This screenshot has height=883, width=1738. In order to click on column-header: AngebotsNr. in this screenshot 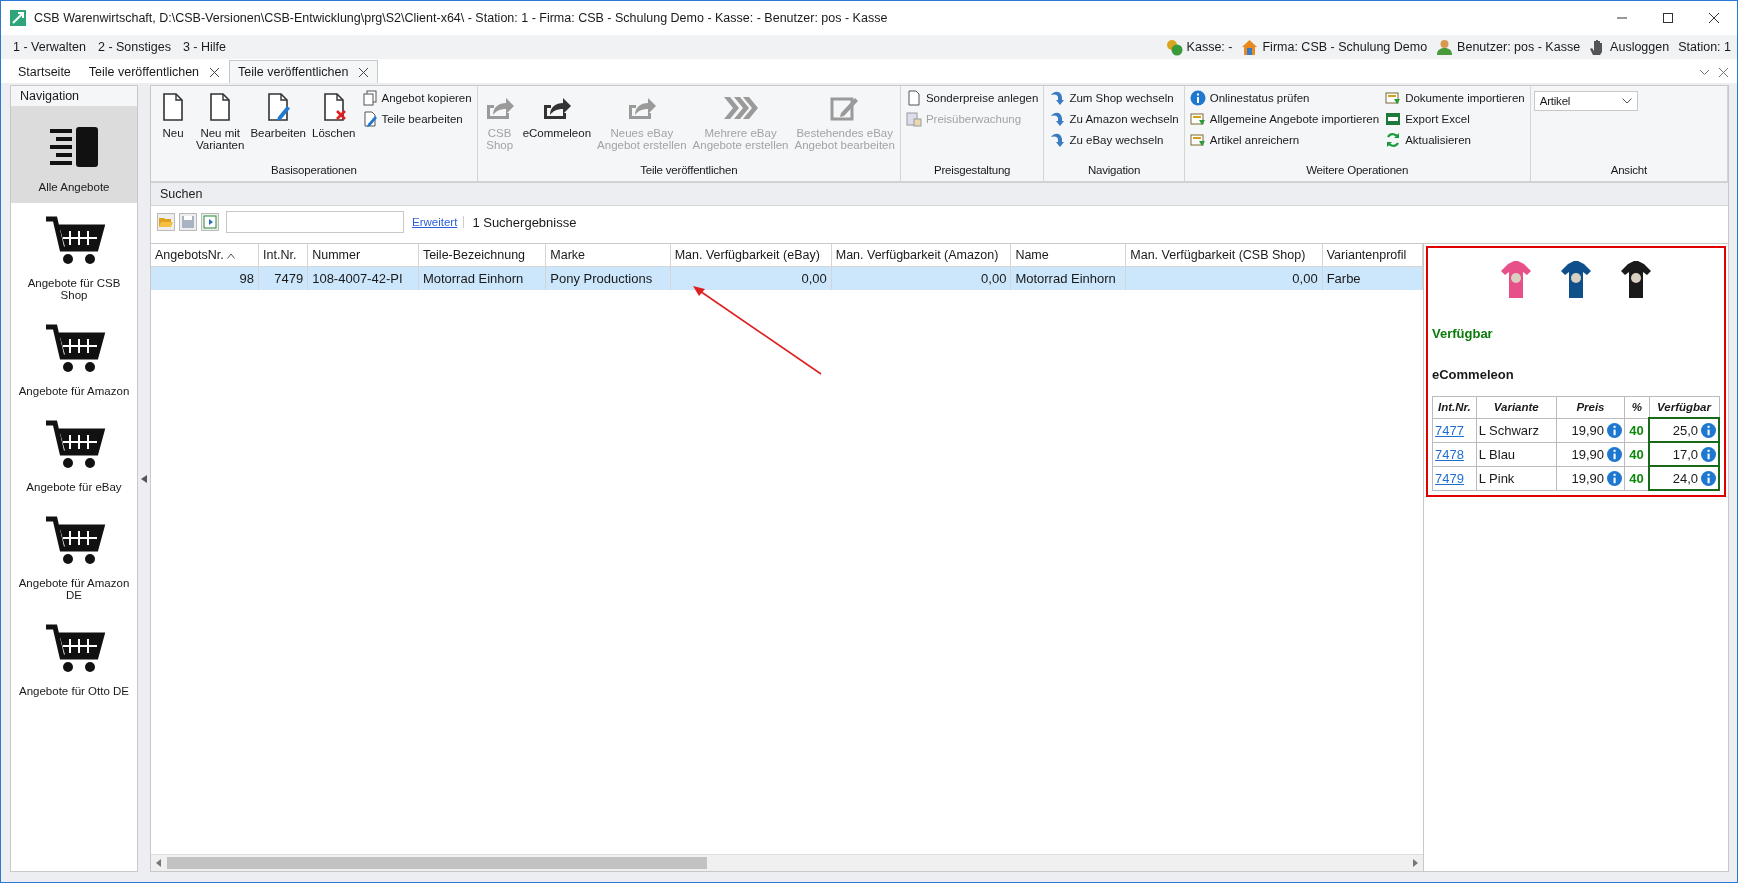, I will do `click(205, 255)`.